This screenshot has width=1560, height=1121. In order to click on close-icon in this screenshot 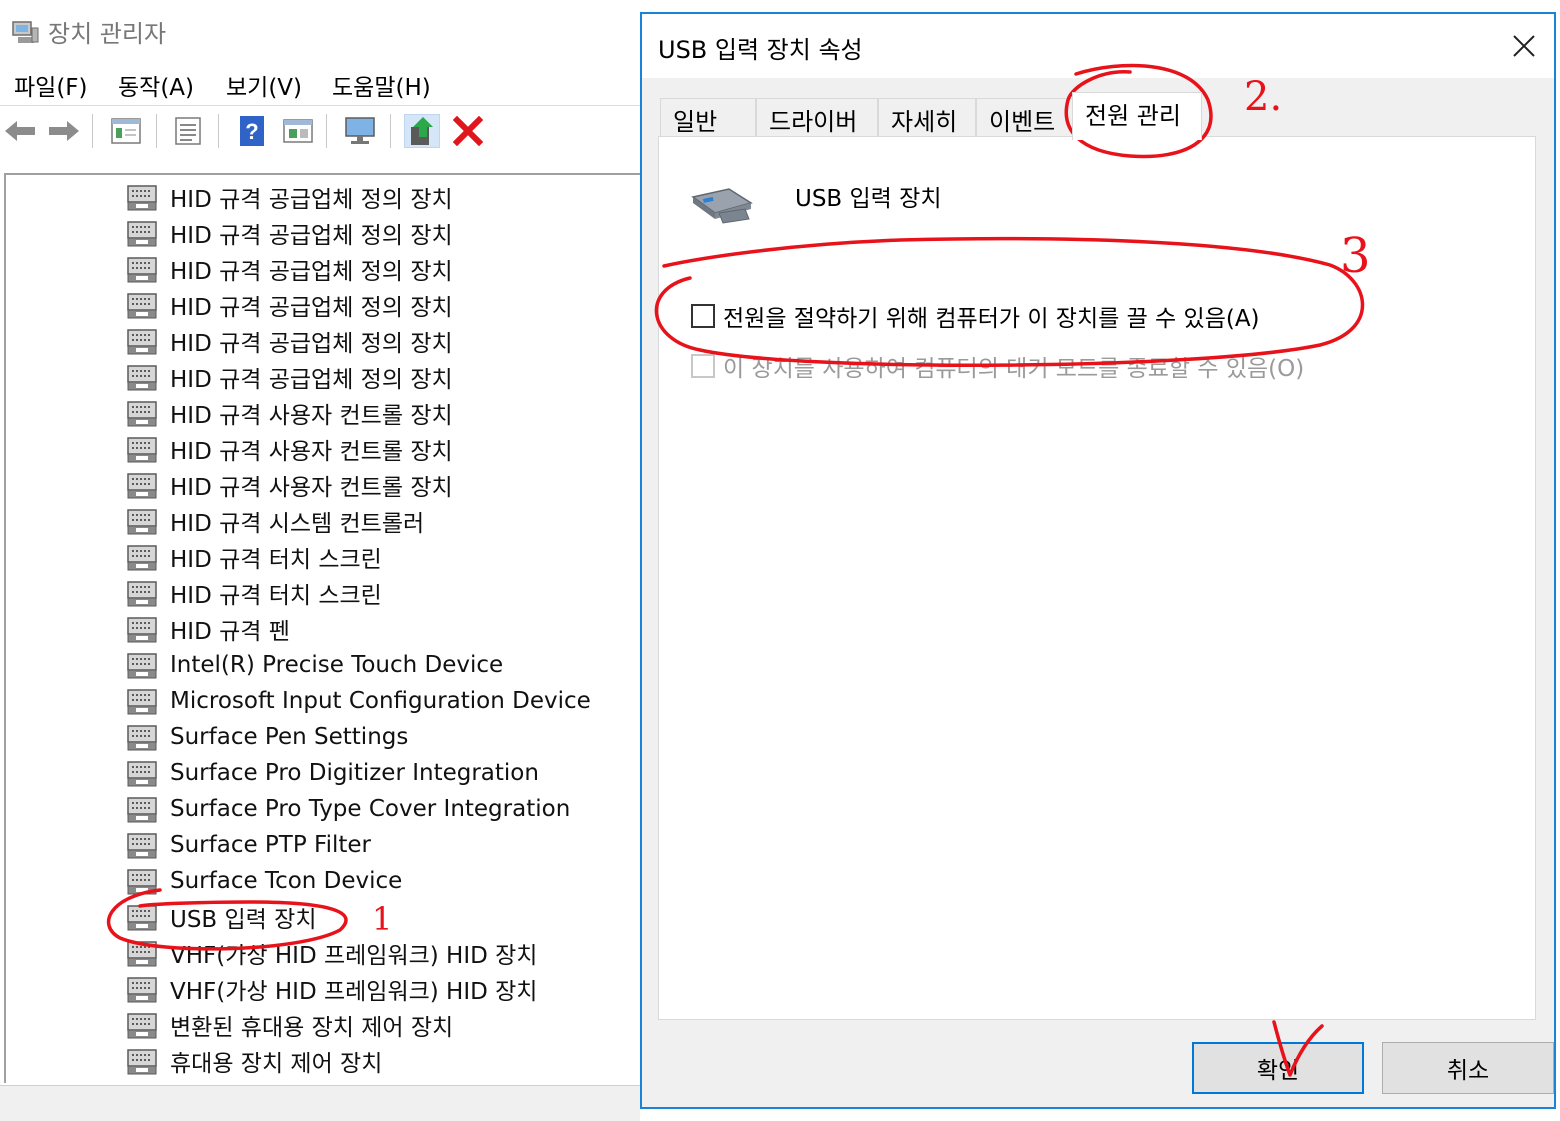, I will do `click(1524, 46)`.